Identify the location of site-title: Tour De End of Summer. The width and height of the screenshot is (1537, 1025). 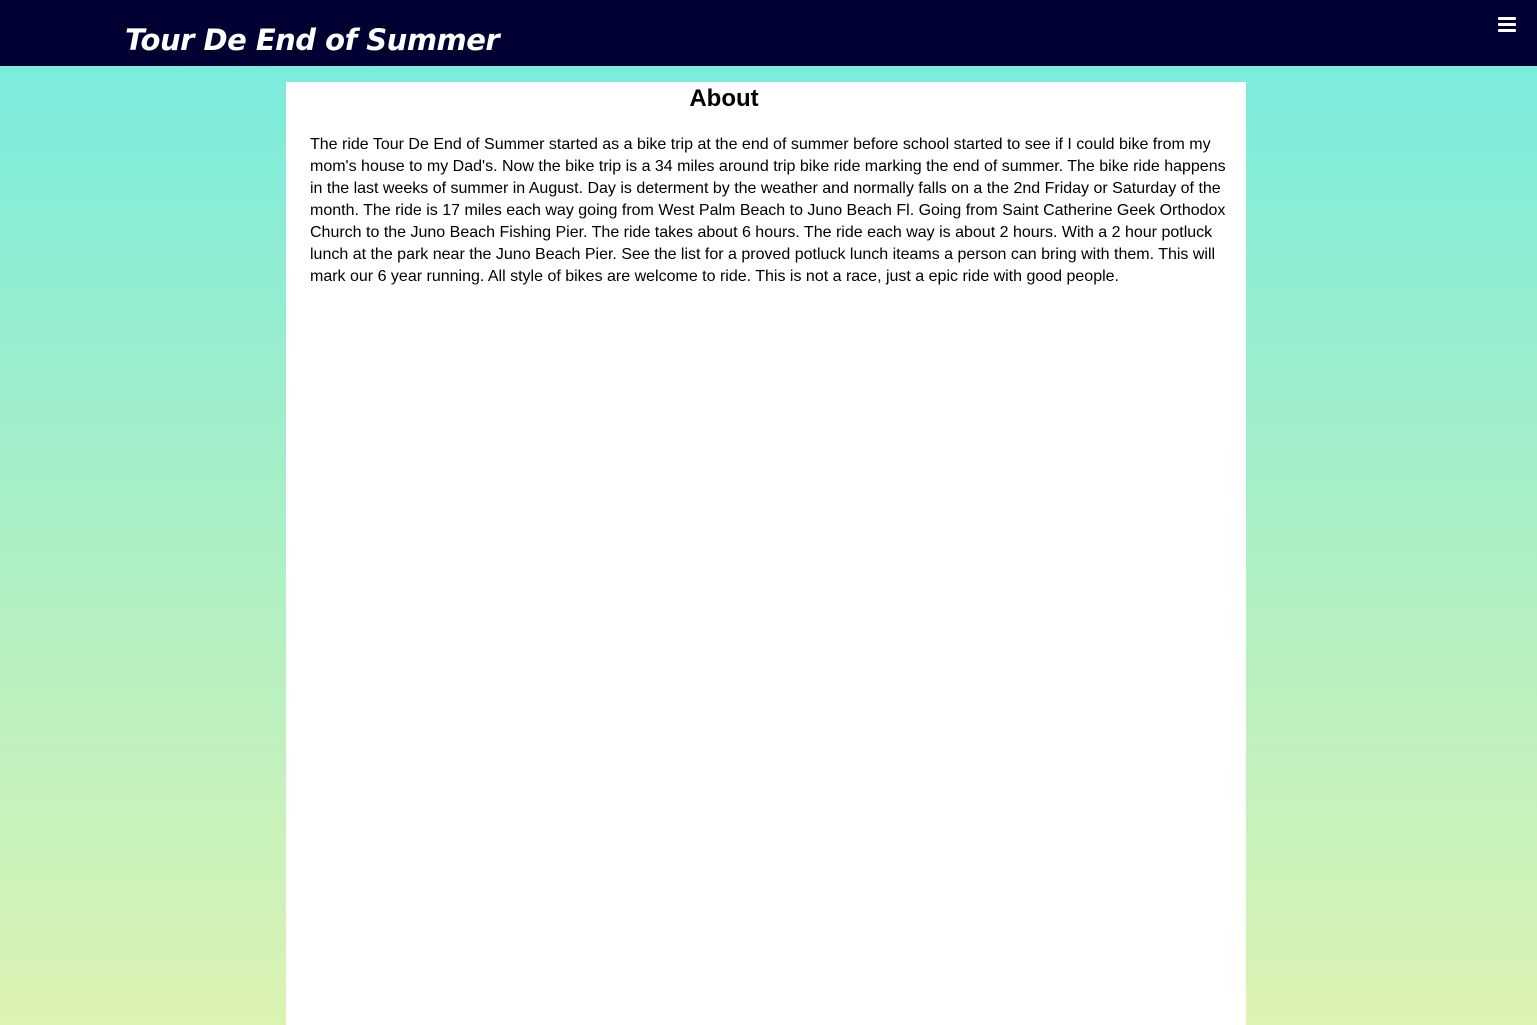
(312, 40).